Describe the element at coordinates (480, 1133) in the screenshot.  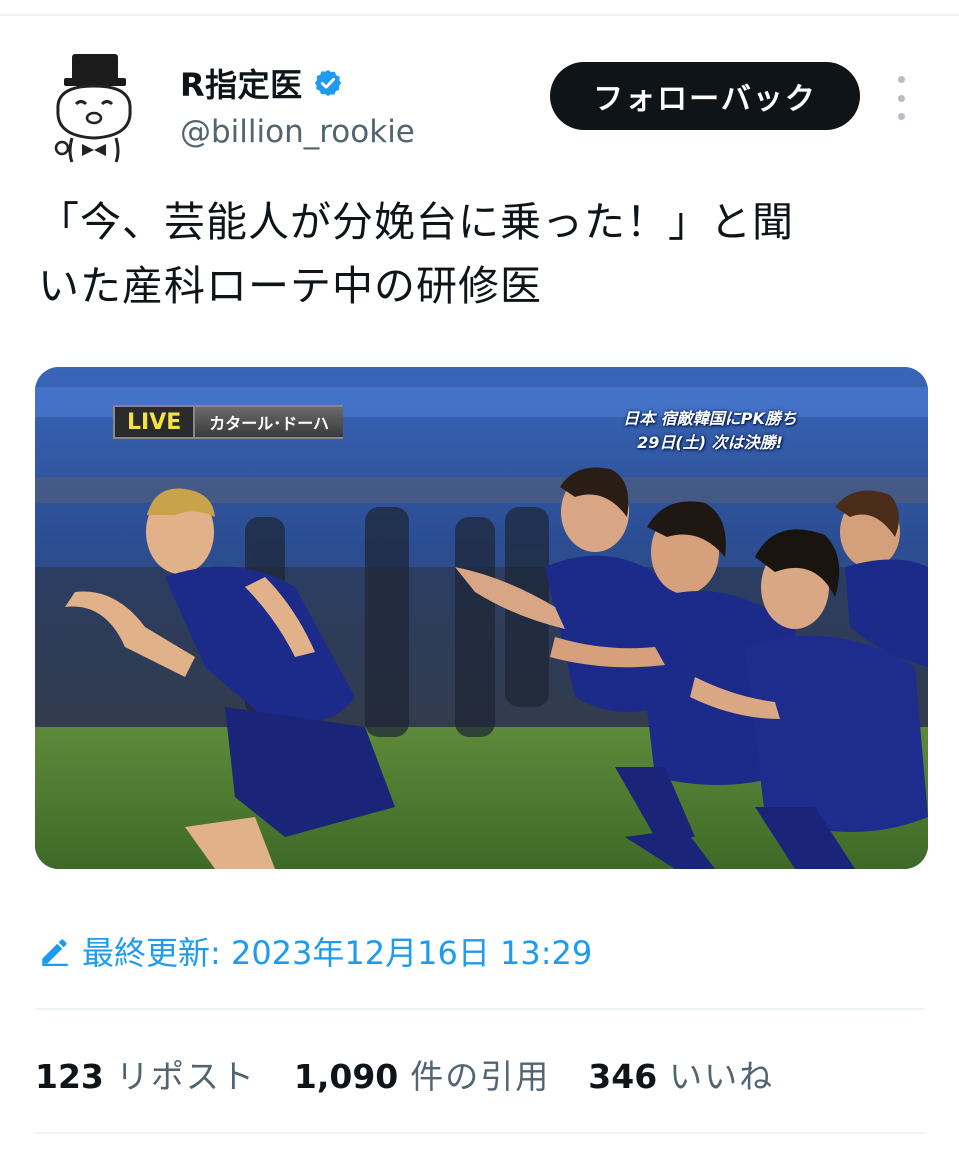
I see `divider-bottom` at that location.